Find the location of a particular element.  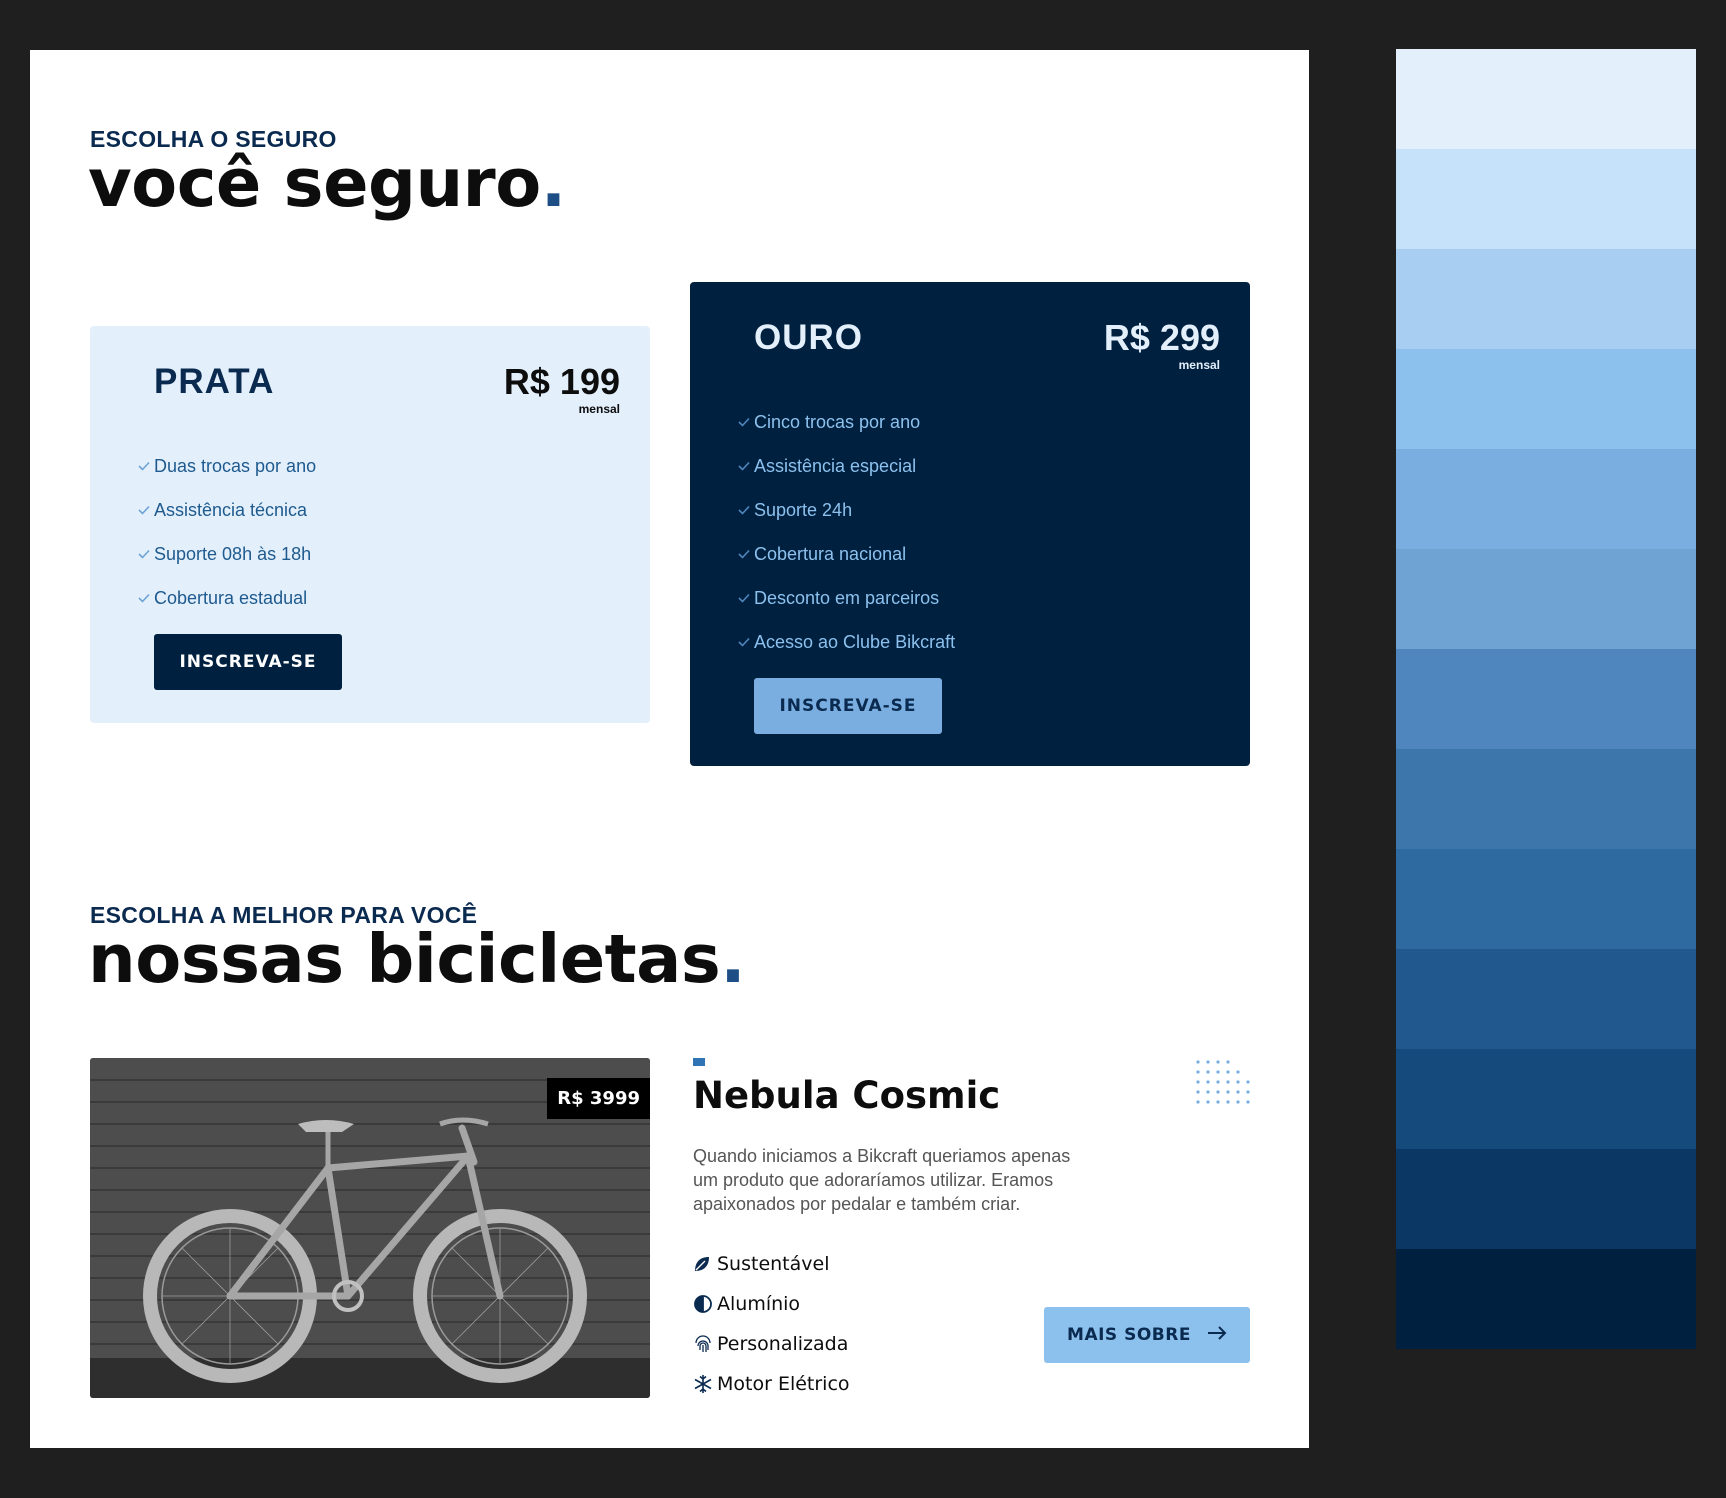

bike-spec: Personalizada is located at coordinates (771, 1344).